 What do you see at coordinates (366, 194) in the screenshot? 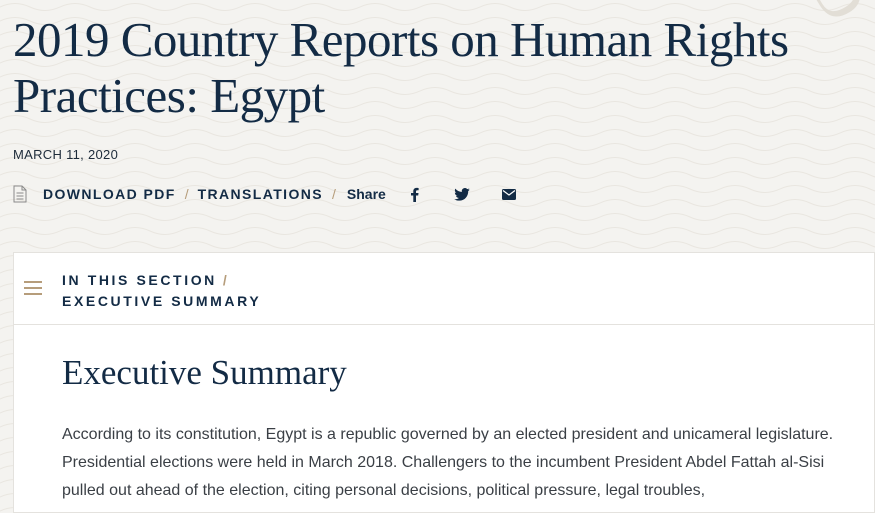
I see `share-label: Share` at bounding box center [366, 194].